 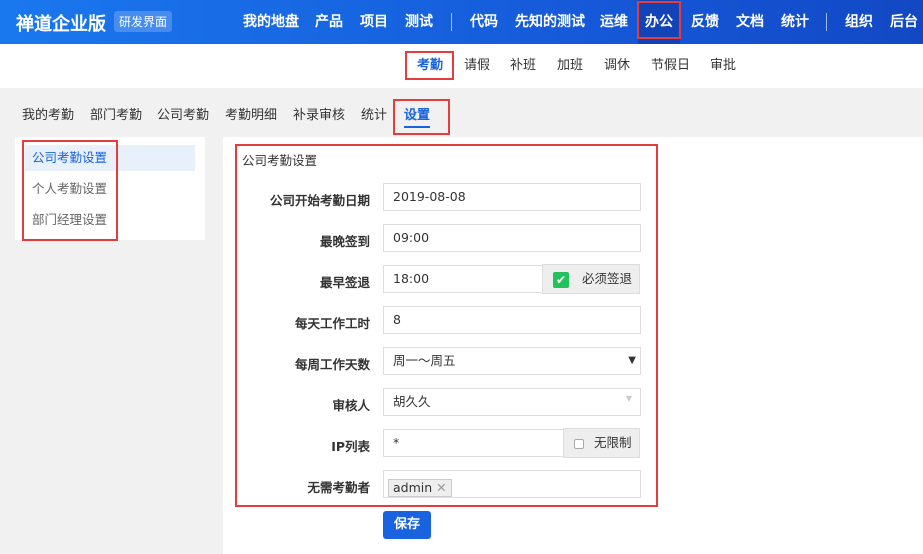 I want to click on tab-company-attendance: 公司考勤, so click(x=183, y=113).